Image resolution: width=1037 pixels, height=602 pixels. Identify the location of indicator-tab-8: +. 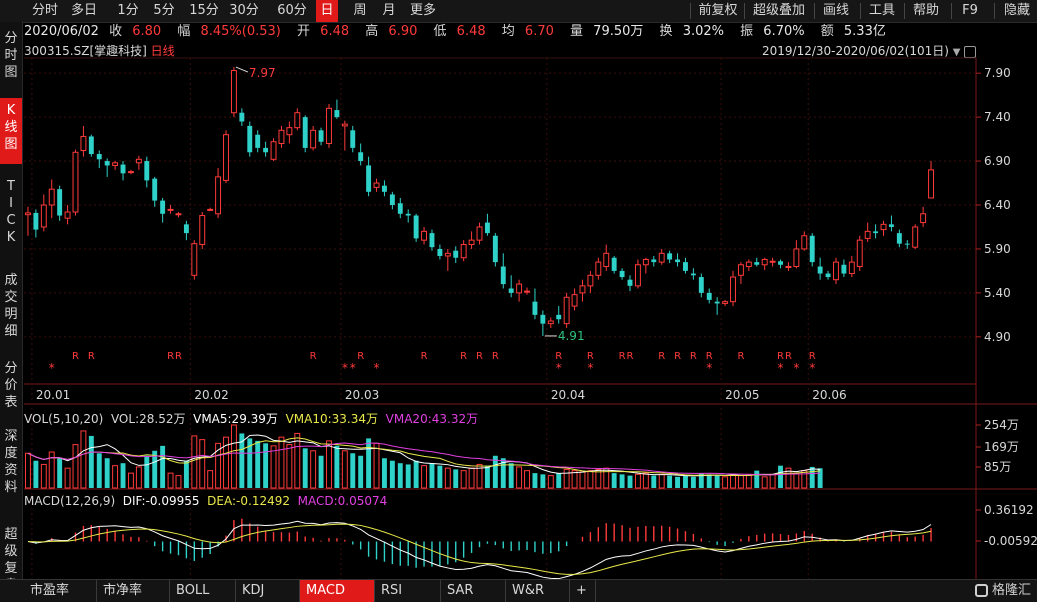
(583, 591).